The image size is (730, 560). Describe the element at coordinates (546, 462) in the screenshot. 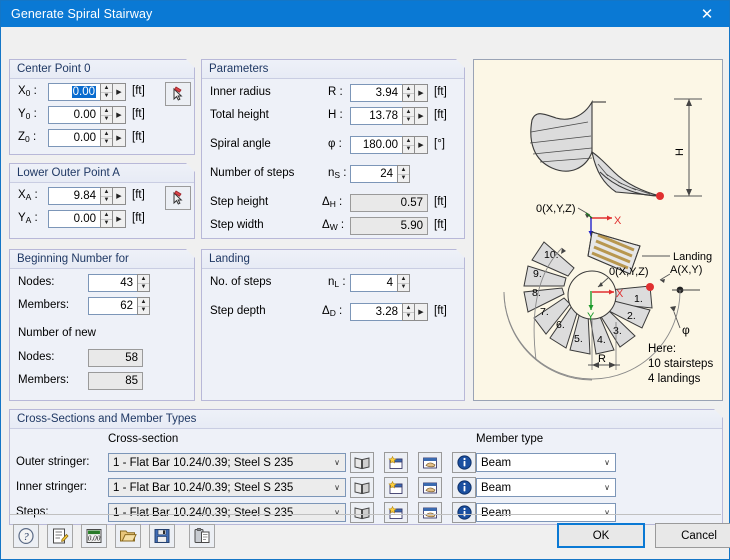

I see `combo-member-type-outer-stringer: Beam ∨` at that location.